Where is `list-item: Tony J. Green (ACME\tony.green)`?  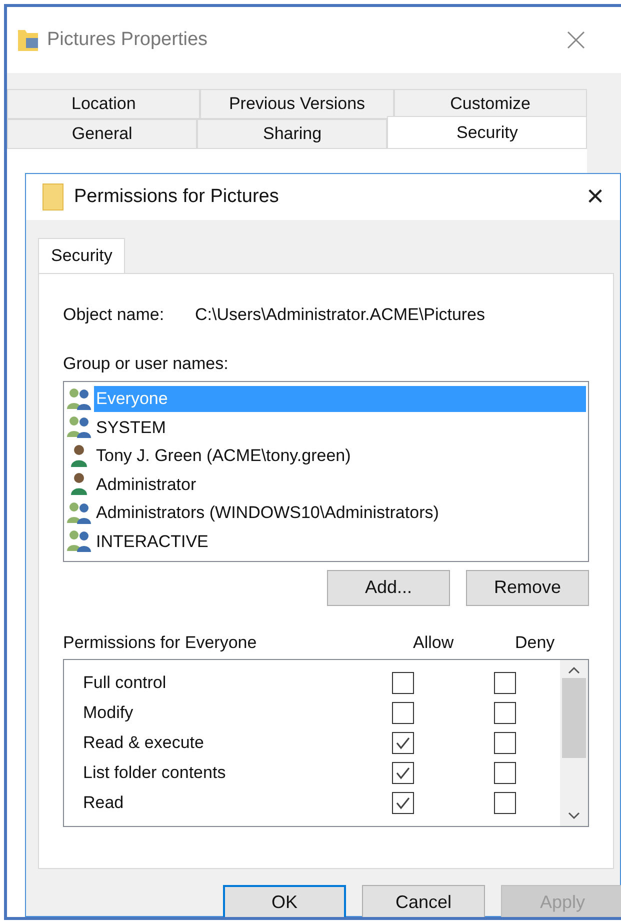 list-item: Tony J. Green (ACME\tony.green) is located at coordinates (223, 455).